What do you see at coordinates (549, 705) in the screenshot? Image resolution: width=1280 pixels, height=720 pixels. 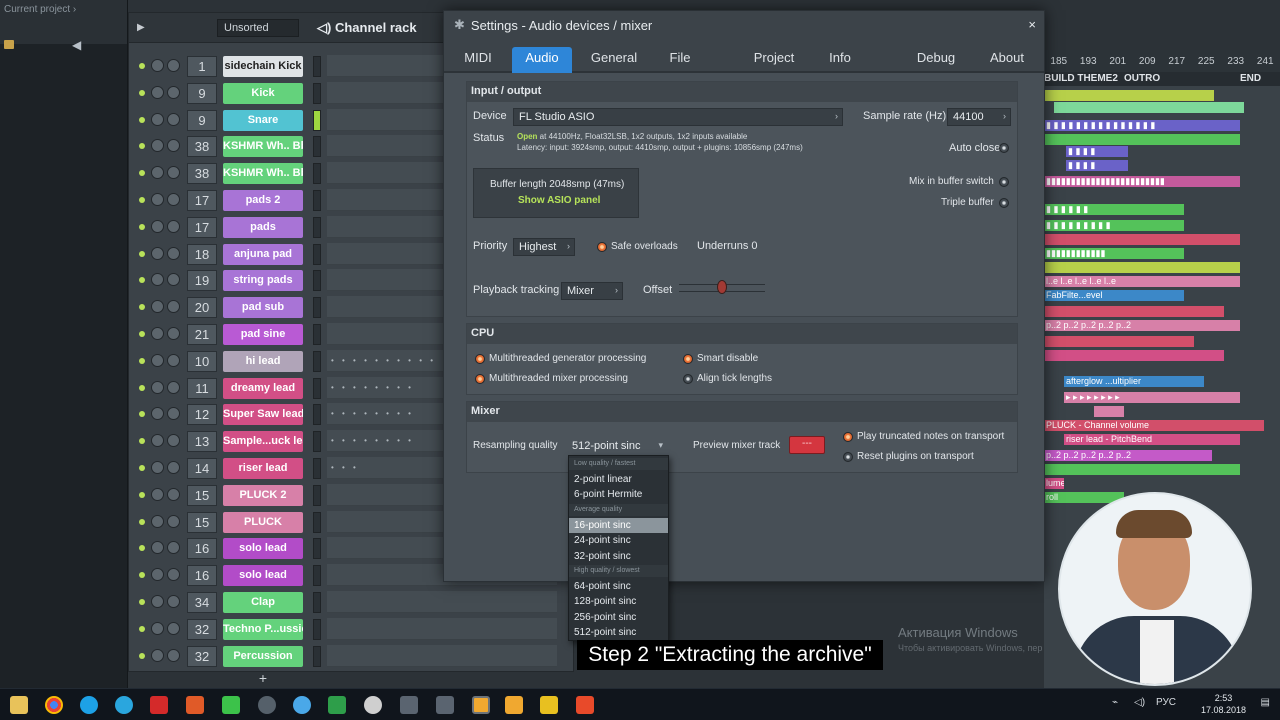 I see `app-pen-icon` at bounding box center [549, 705].